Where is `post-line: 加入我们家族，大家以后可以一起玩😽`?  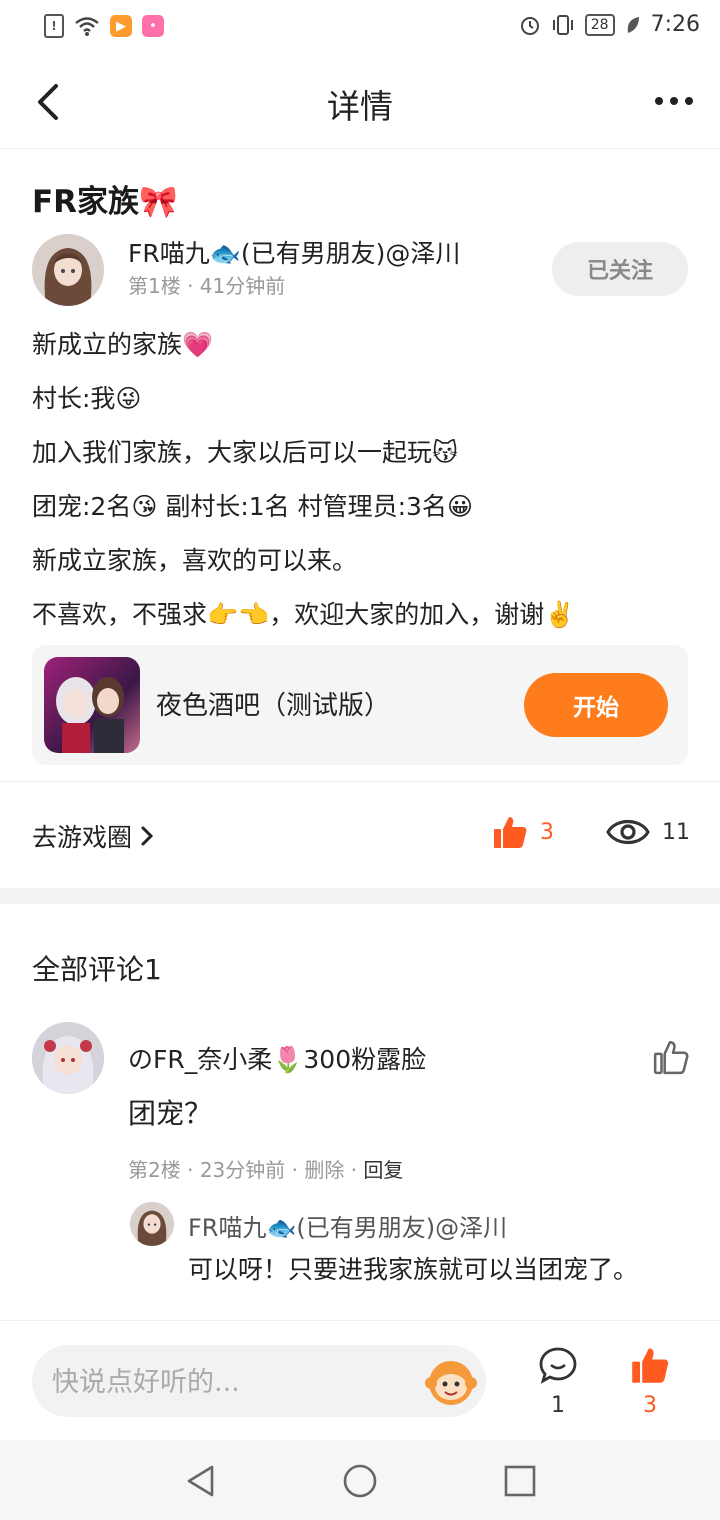 post-line: 加入我们家族，大家以后可以一起玩😽 is located at coordinates (245, 452).